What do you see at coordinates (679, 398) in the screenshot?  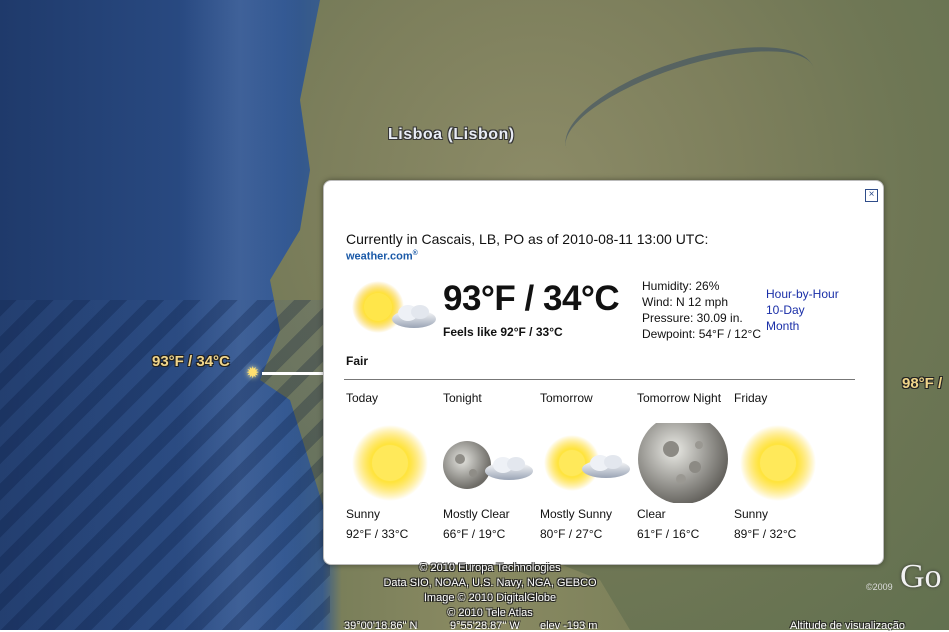 I see `forecast-period: Tomorrow Night` at bounding box center [679, 398].